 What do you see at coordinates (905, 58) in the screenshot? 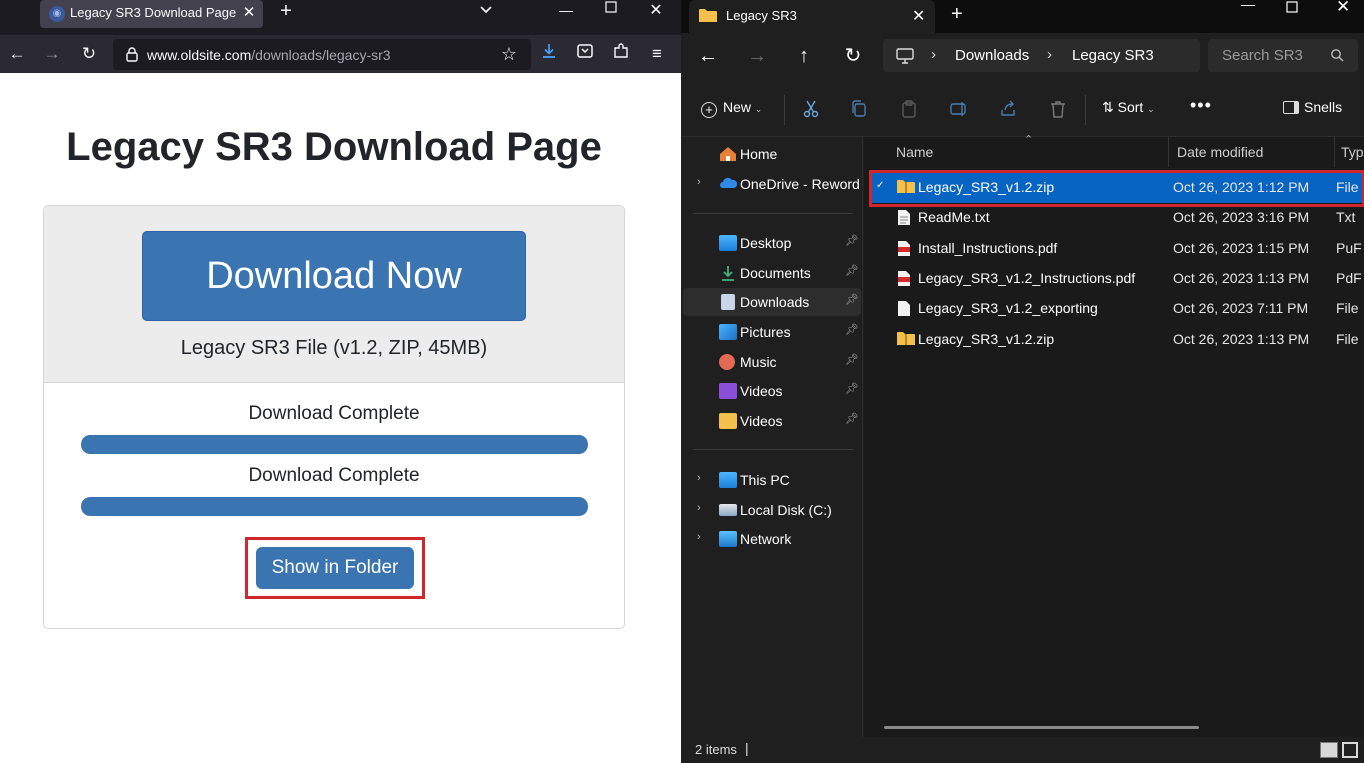
I see `computer-icon` at bounding box center [905, 58].